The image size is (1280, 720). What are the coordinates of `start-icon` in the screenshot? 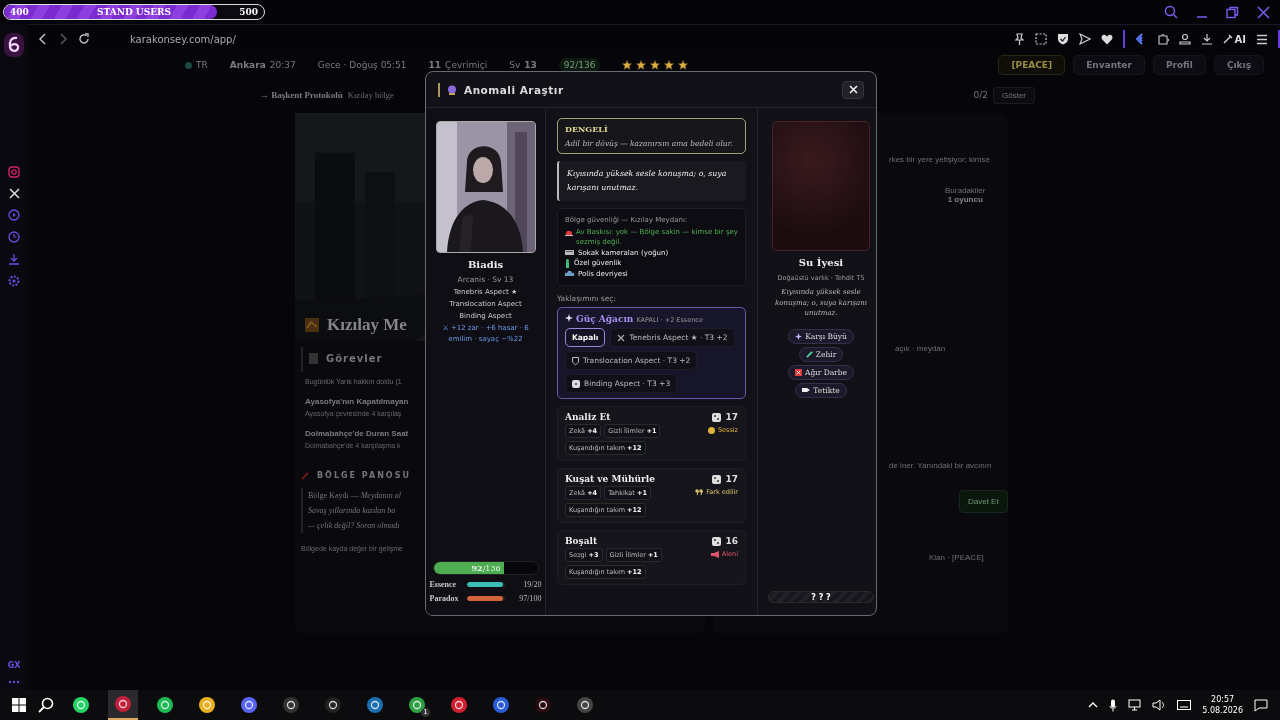 It's located at (19, 705).